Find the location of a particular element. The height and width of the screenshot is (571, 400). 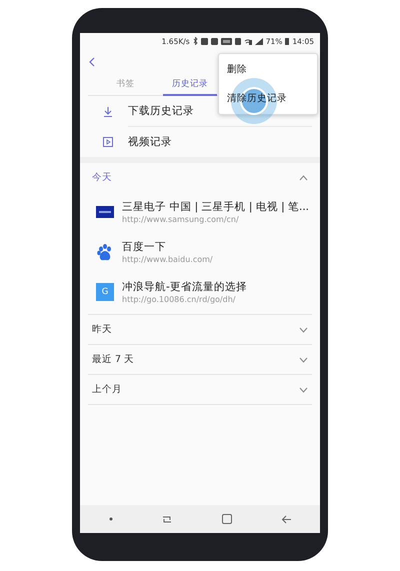

site-letter-icon: G is located at coordinates (105, 292).